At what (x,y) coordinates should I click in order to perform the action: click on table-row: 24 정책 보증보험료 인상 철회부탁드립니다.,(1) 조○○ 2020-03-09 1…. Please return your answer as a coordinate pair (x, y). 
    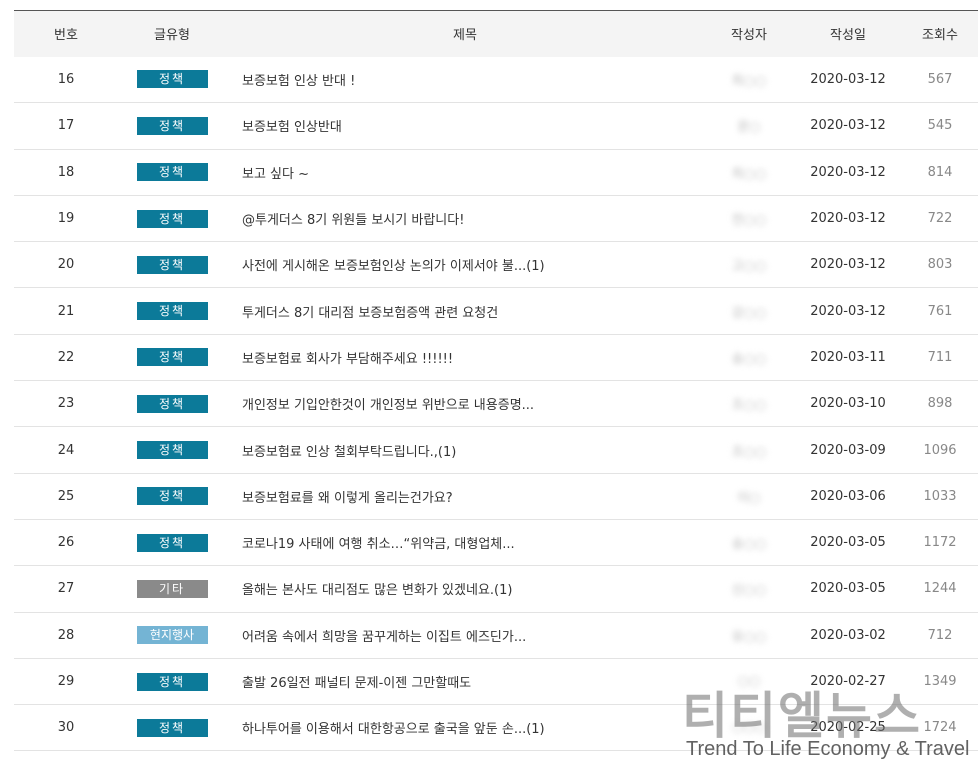
    Looking at the image, I should click on (496, 450).